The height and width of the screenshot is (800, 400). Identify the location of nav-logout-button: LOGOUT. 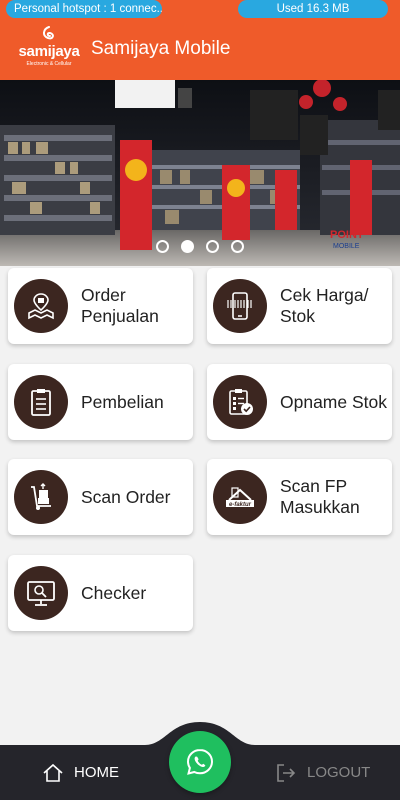
(322, 772).